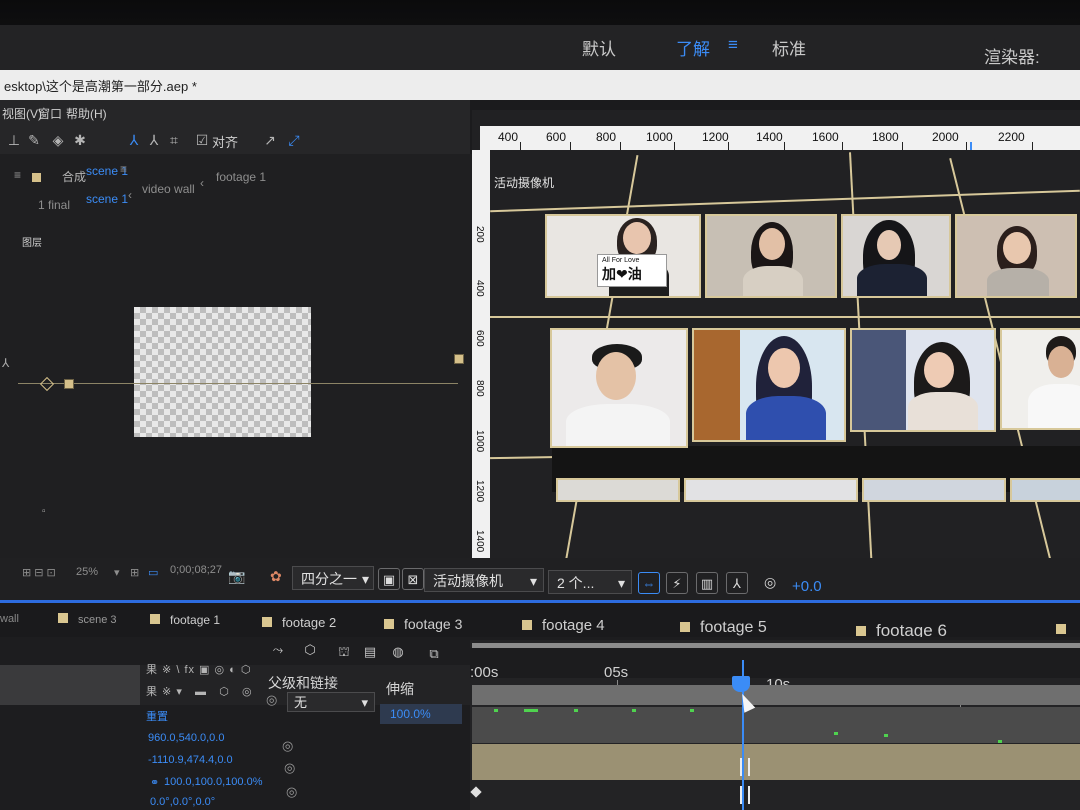 Image resolution: width=1080 pixels, height=810 pixels. Describe the element at coordinates (22, 113) in the screenshot. I see `menu-view: 视图(V)` at that location.